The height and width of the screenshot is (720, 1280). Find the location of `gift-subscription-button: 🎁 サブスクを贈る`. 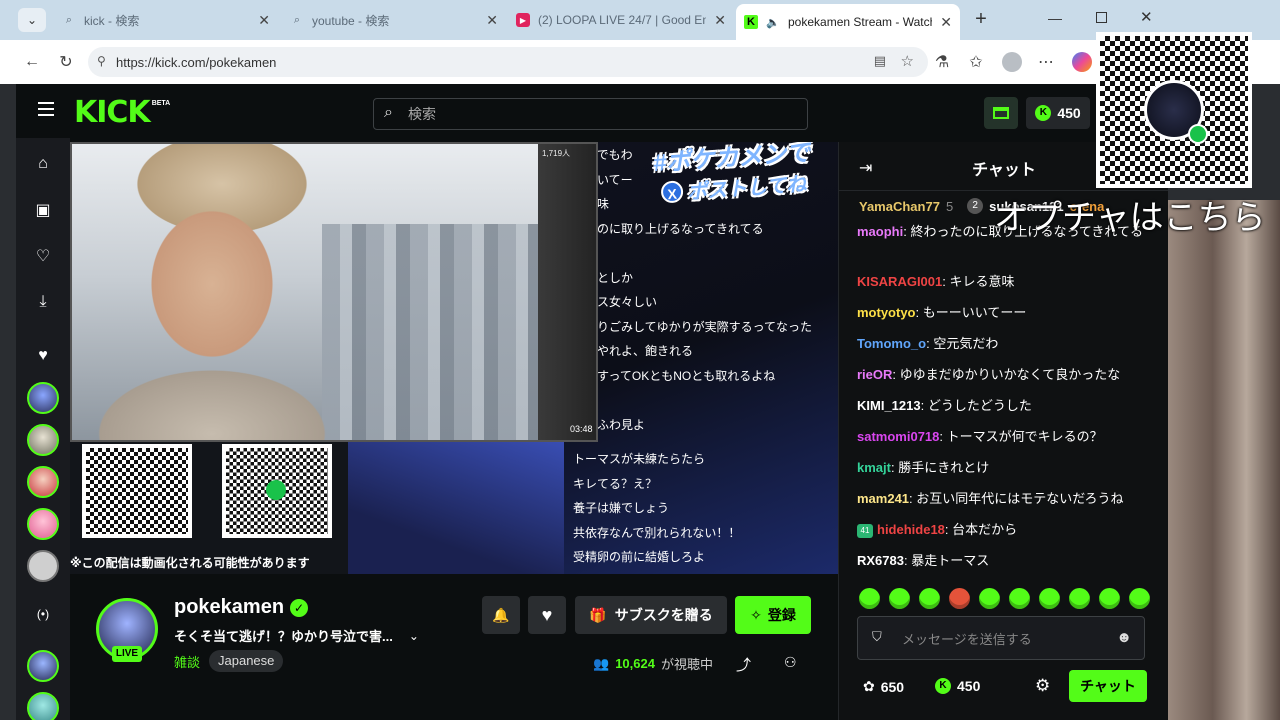

gift-subscription-button: 🎁 サブスクを贈る is located at coordinates (651, 615).